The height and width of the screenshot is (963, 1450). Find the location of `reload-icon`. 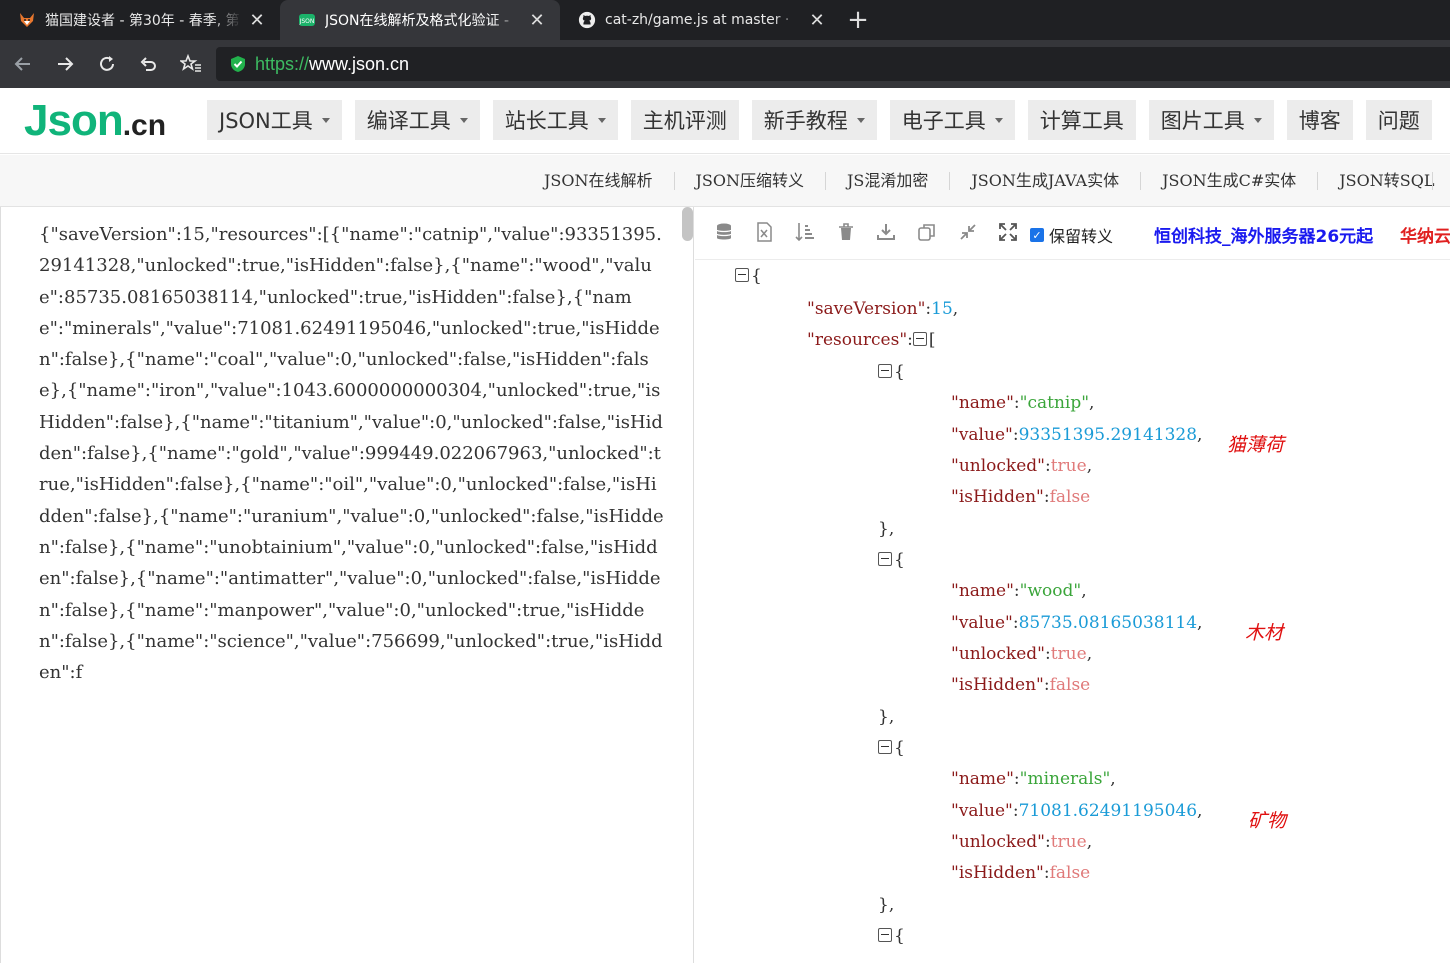

reload-icon is located at coordinates (107, 64).